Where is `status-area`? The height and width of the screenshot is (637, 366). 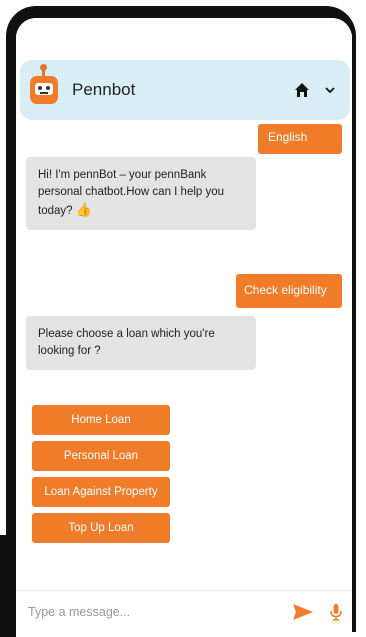 status-area is located at coordinates (184, 38).